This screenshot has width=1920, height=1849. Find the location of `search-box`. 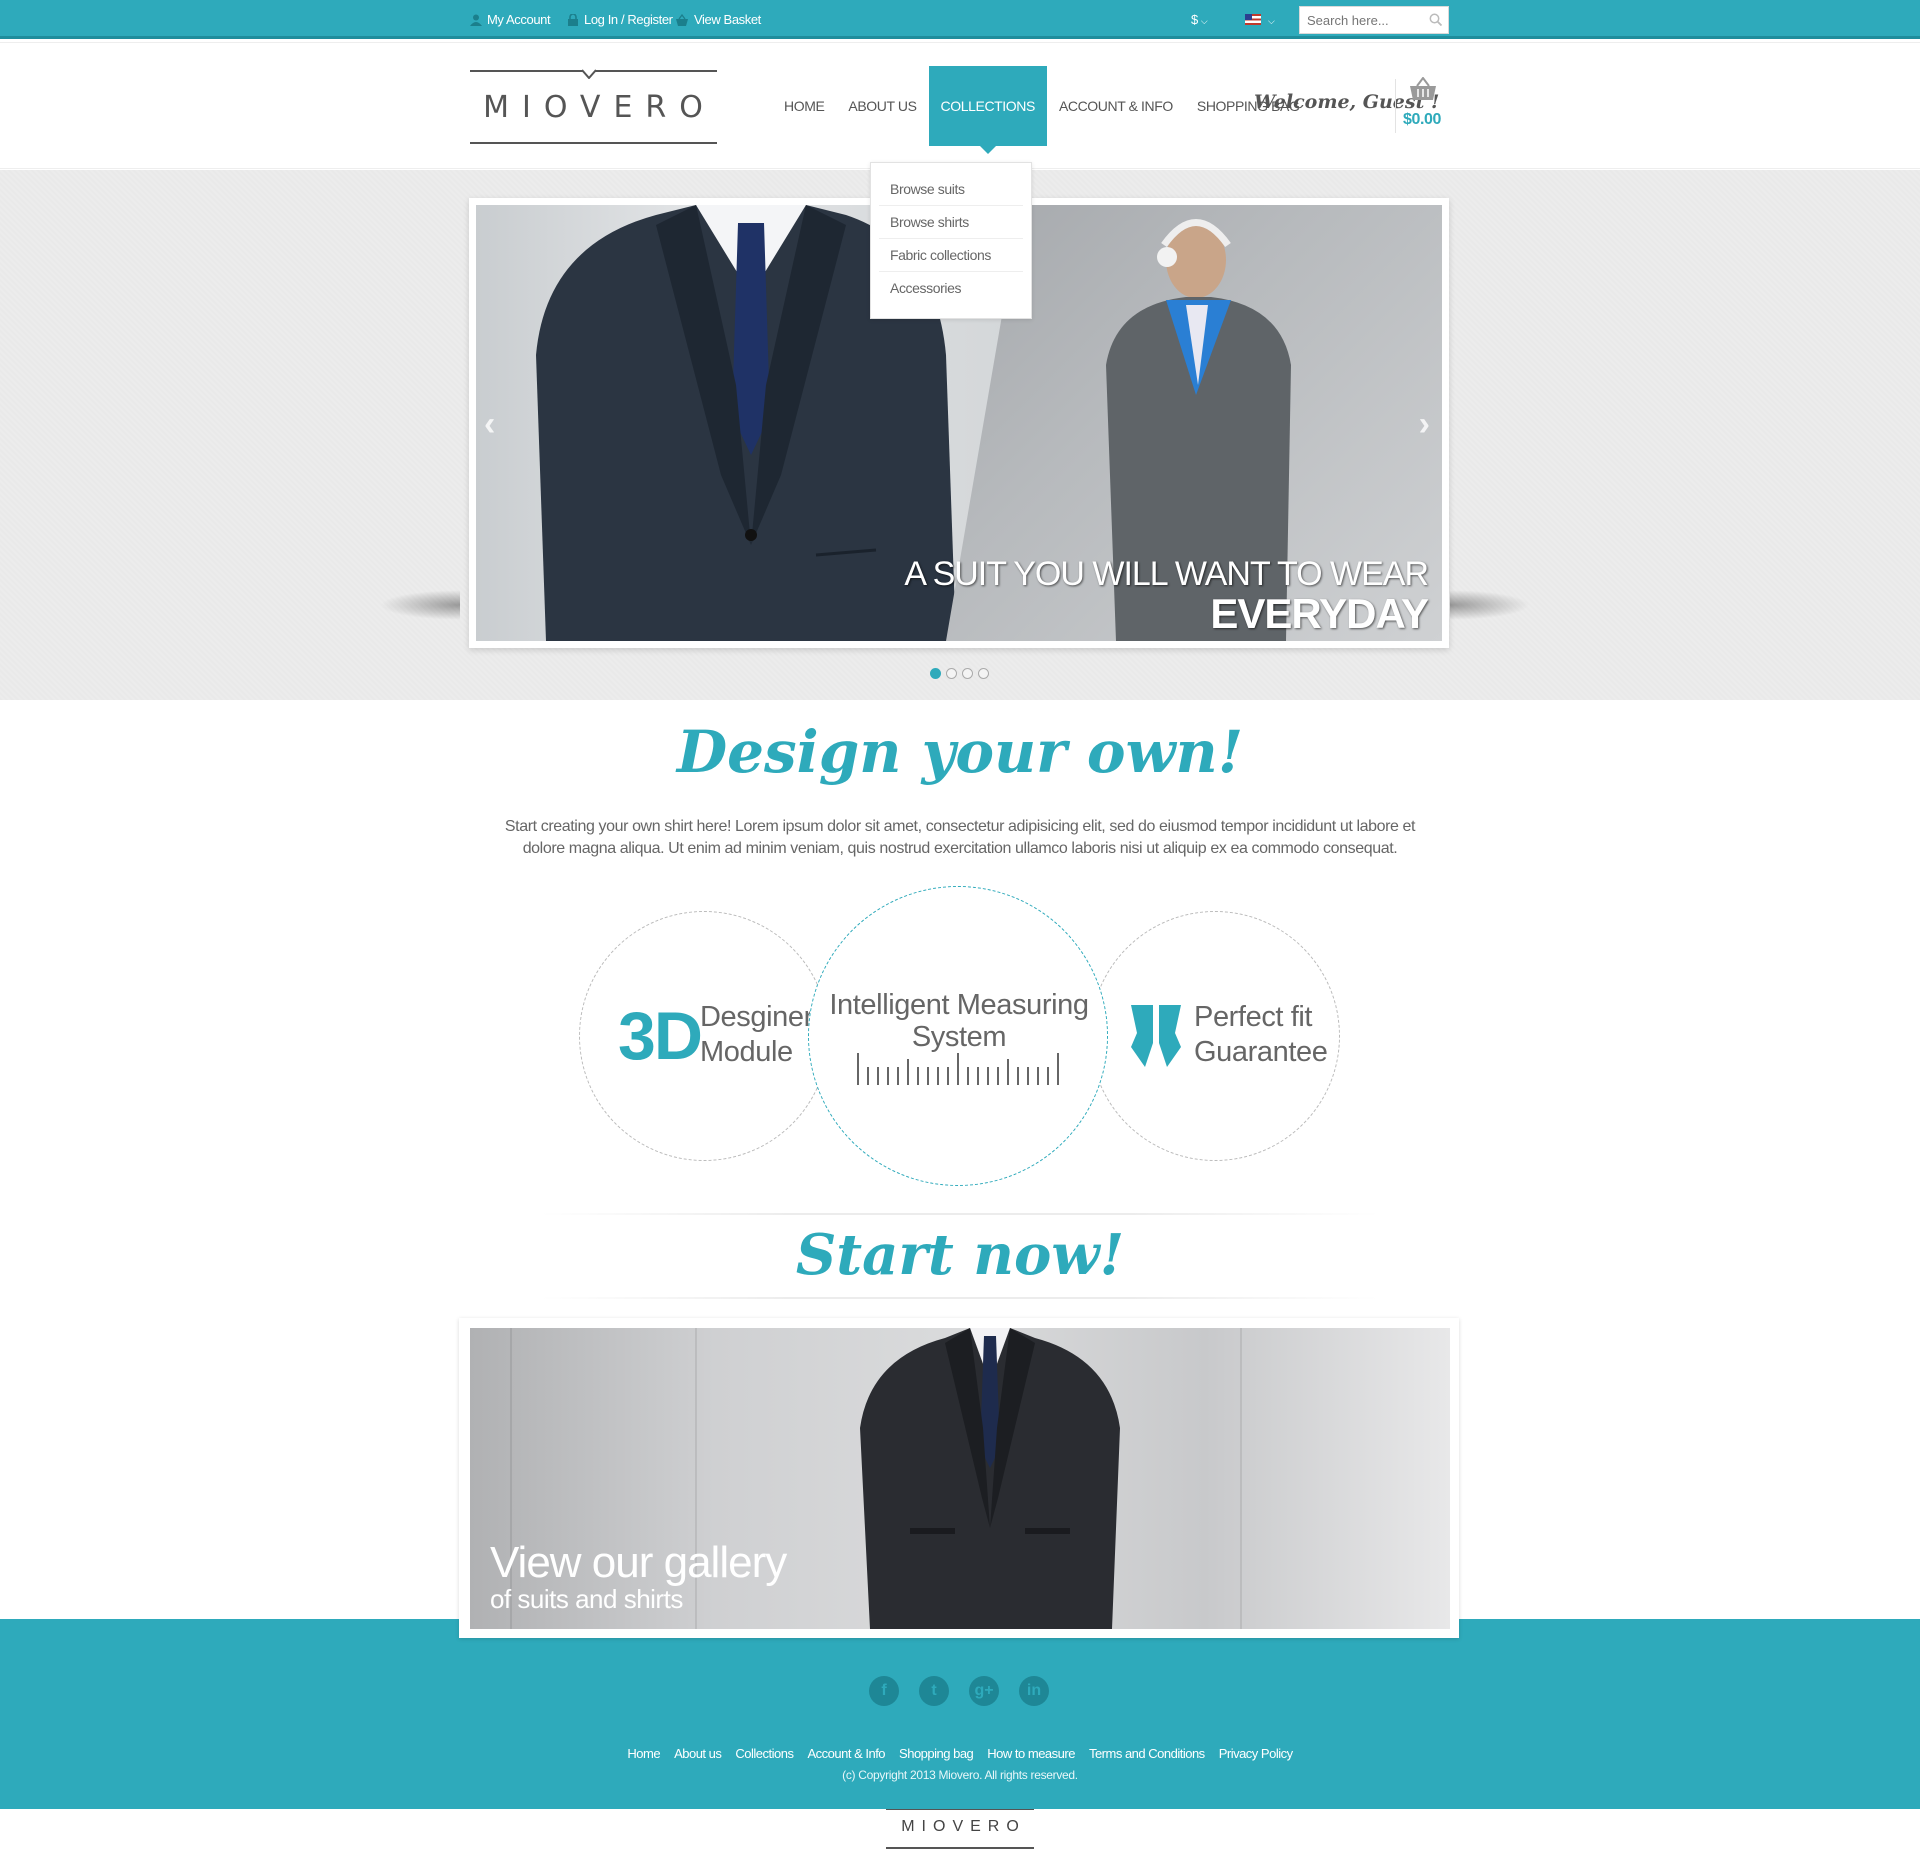

search-box is located at coordinates (1374, 20).